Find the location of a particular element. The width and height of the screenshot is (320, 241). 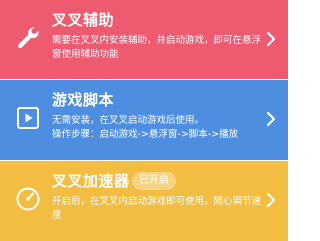

card-description: 开启后，在叉叉内启动游戏即可使用，随心调节速度 is located at coordinates (157, 208).